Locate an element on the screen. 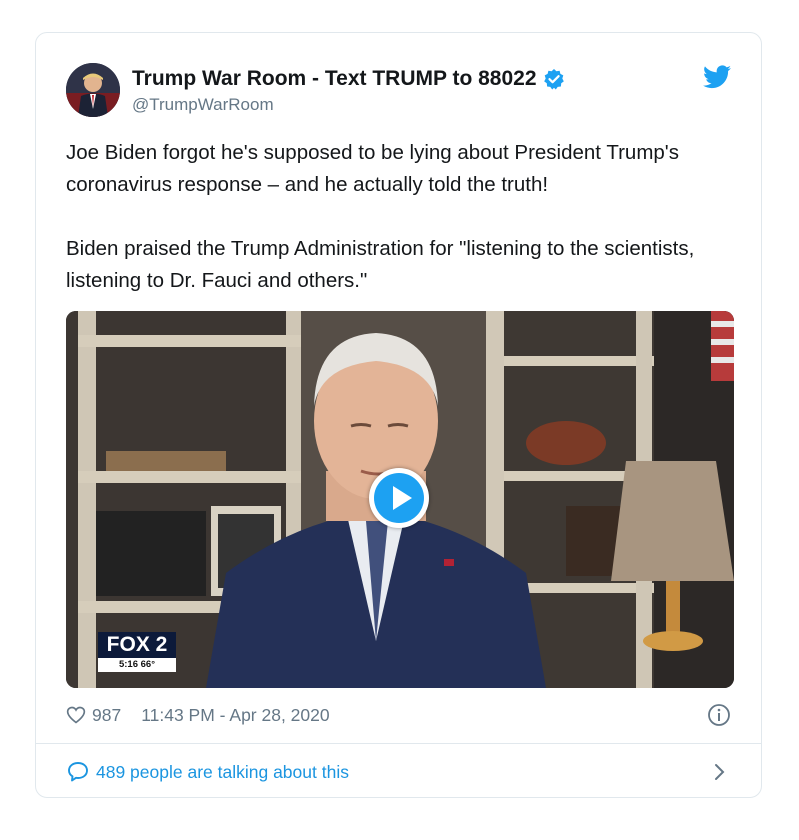 This screenshot has width=799, height=840. author-name-row: Trump War Room - Text TRUMP to 88022 is located at coordinates (348, 79).